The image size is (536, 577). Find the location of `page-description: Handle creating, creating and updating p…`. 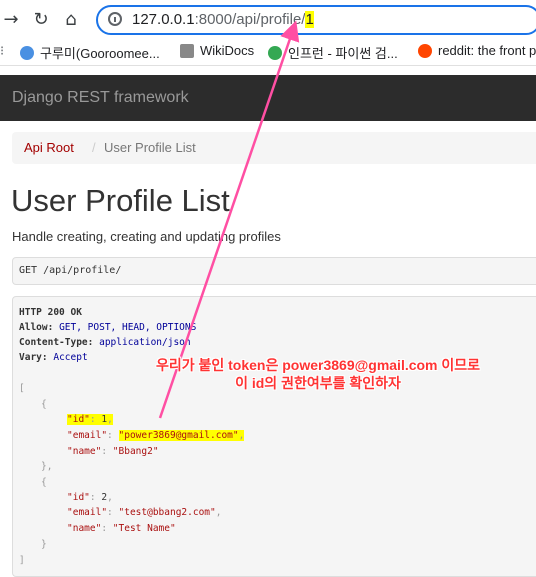

page-description: Handle creating, creating and updating p… is located at coordinates (146, 236).